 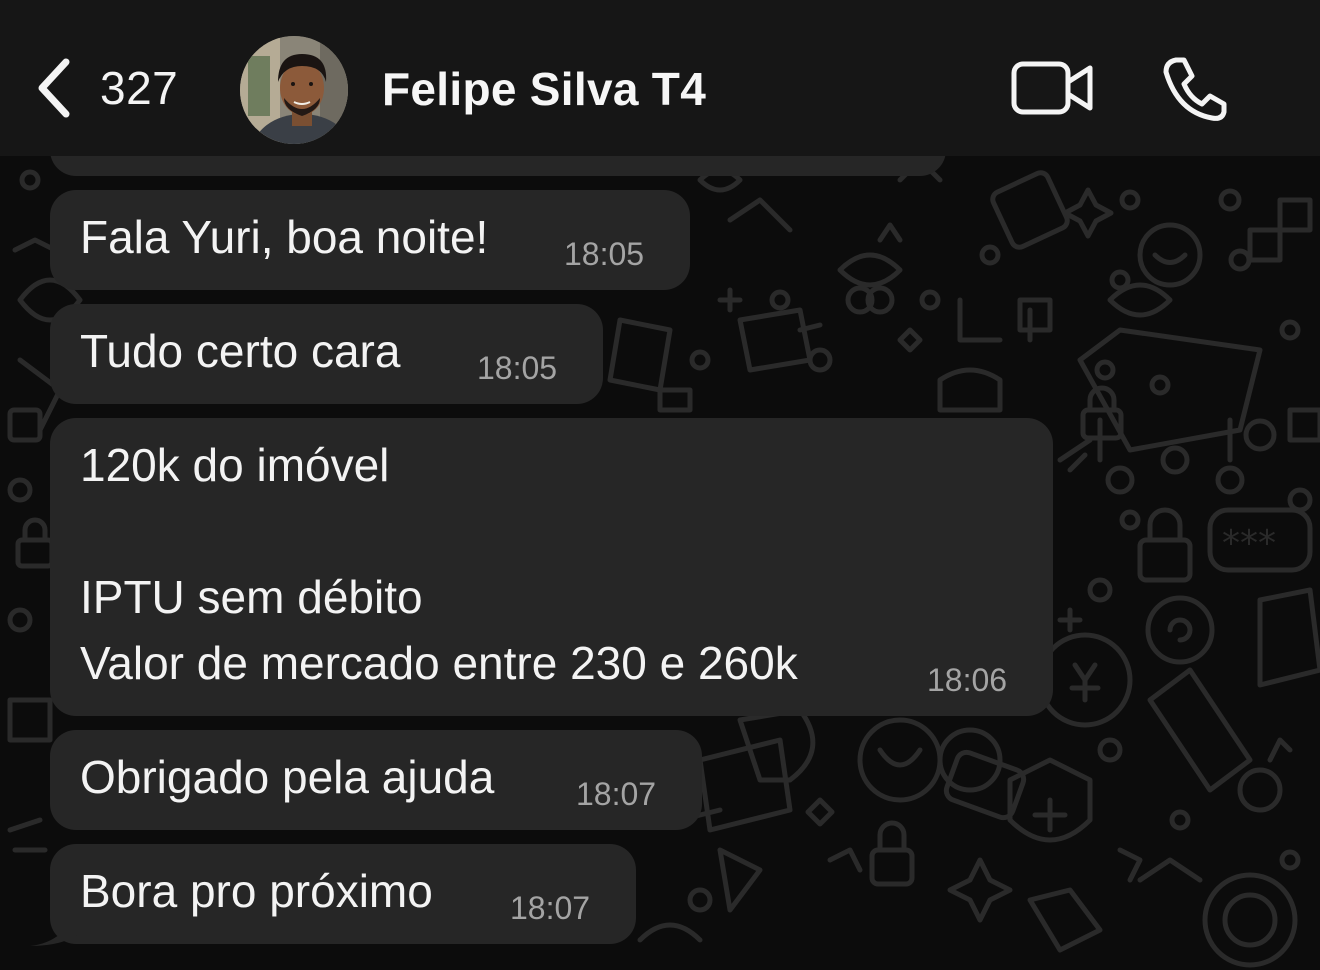 What do you see at coordinates (284, 237) in the screenshot?
I see `message-text: Fala Yuri, boa noite!` at bounding box center [284, 237].